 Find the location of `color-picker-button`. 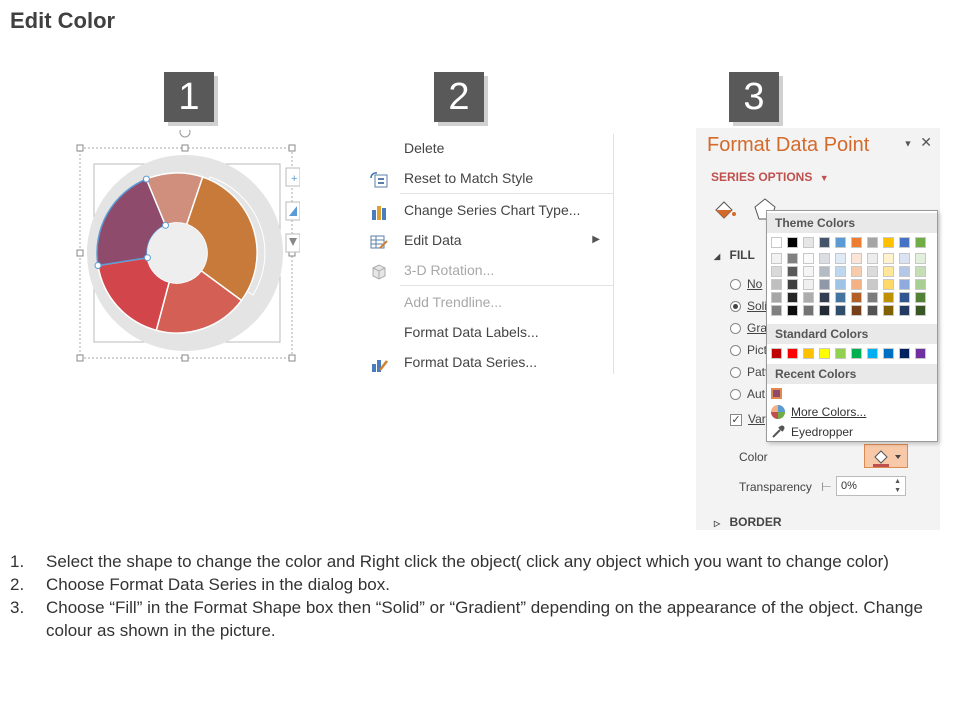

color-picker-button is located at coordinates (886, 456).